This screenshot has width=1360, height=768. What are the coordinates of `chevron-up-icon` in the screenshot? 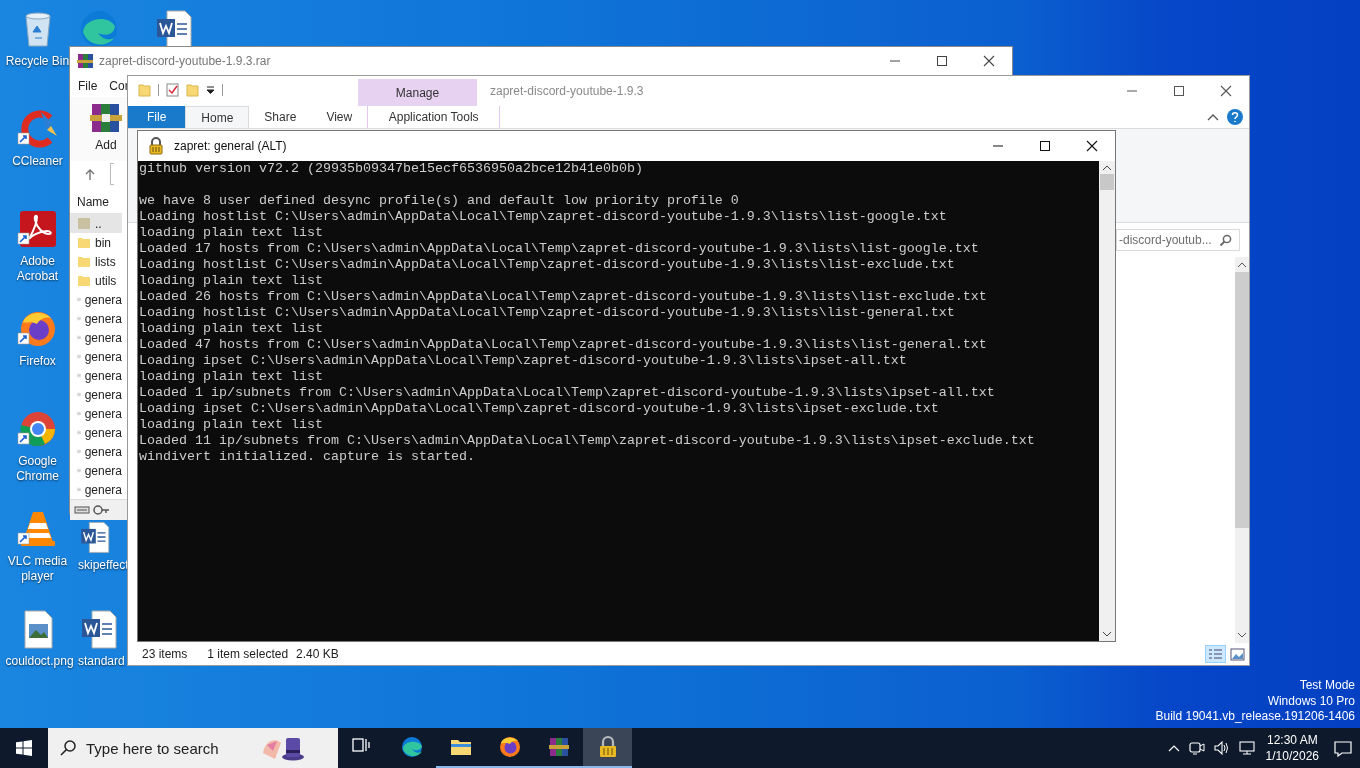 It's located at (1173, 748).